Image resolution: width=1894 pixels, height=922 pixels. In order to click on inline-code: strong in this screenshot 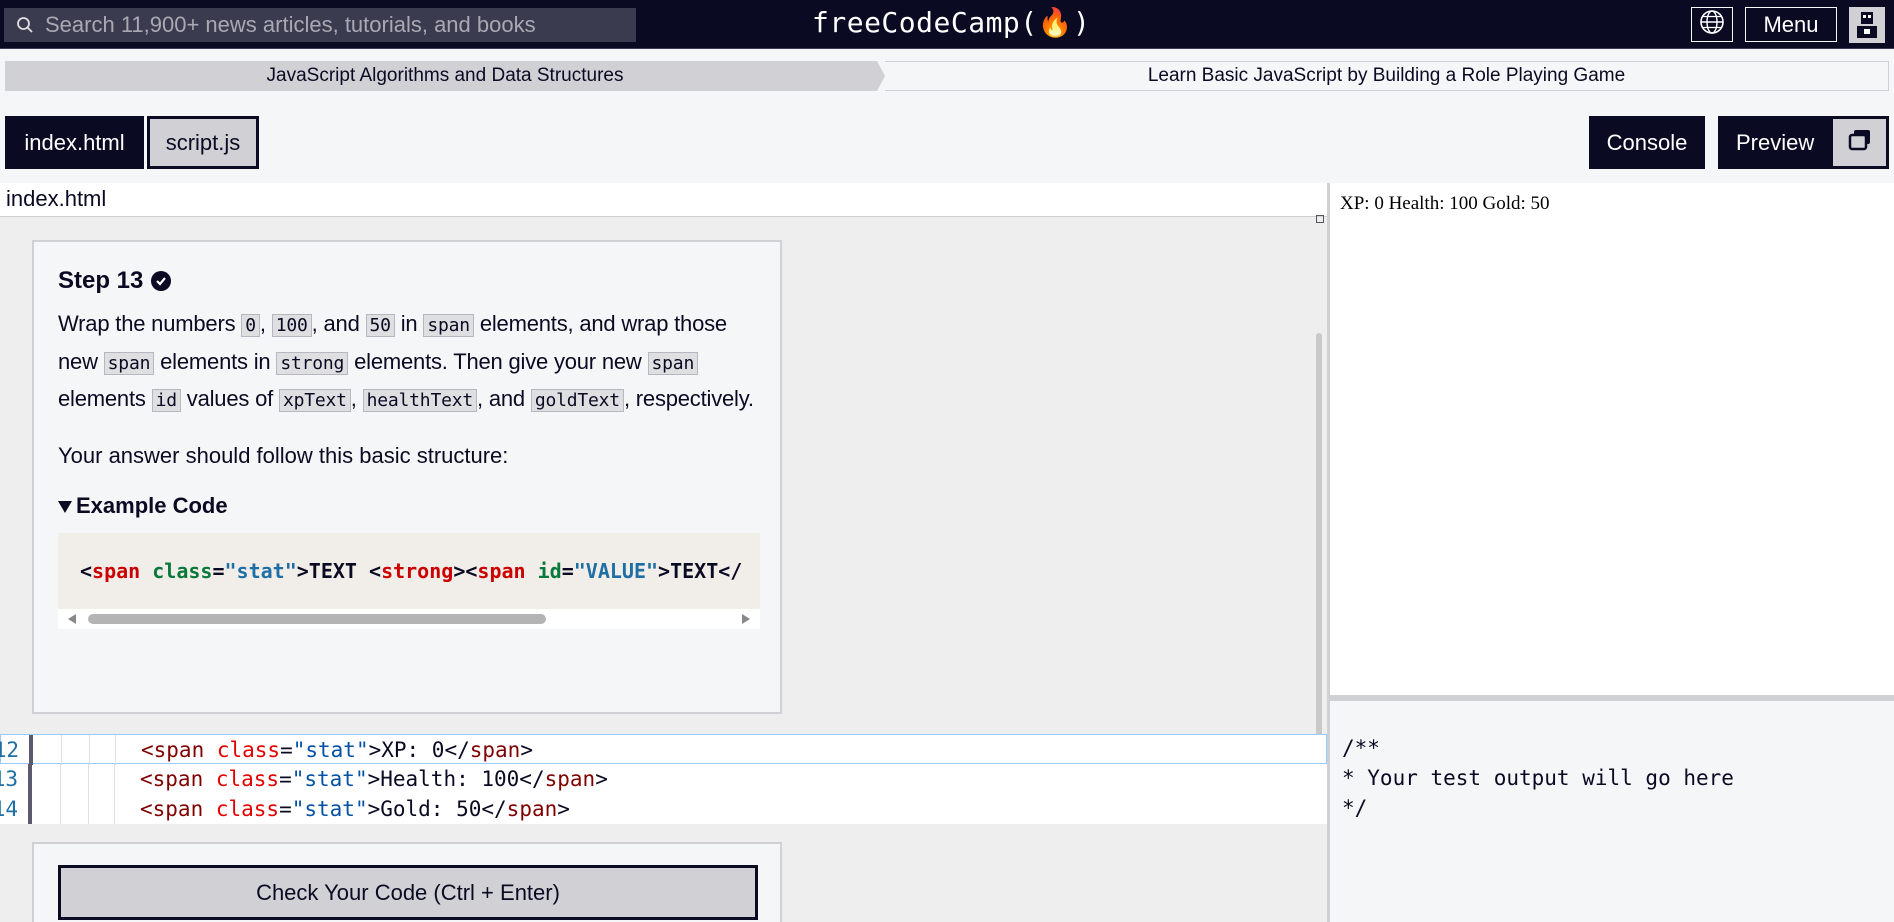, I will do `click(312, 363)`.